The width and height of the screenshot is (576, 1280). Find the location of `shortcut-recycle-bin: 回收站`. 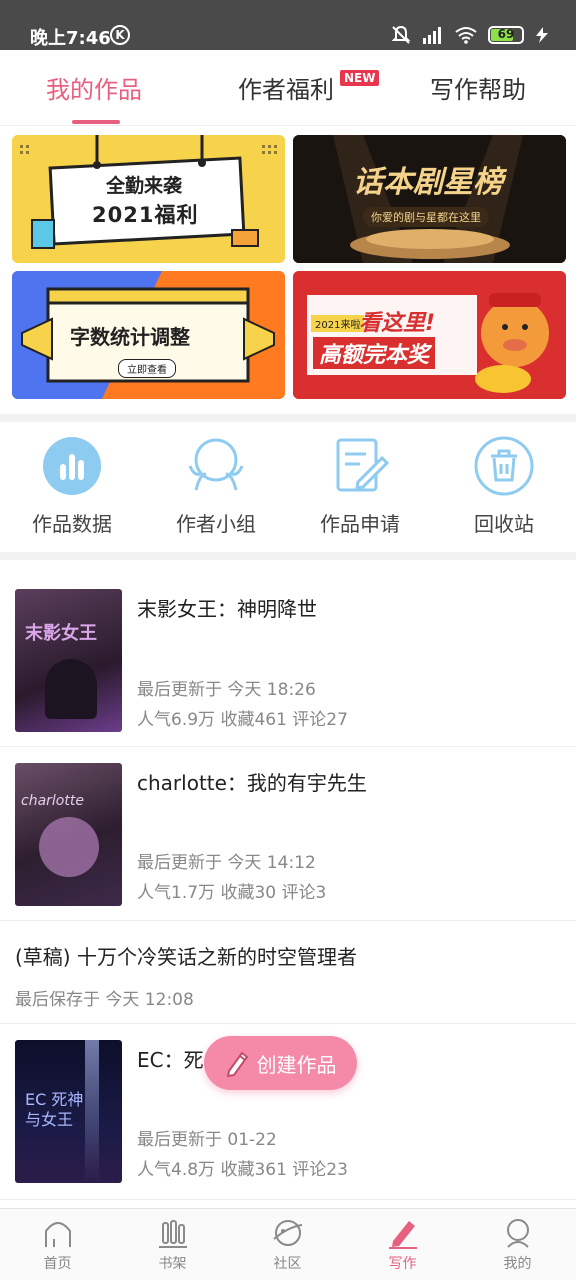

shortcut-recycle-bin: 回收站 is located at coordinates (504, 486).